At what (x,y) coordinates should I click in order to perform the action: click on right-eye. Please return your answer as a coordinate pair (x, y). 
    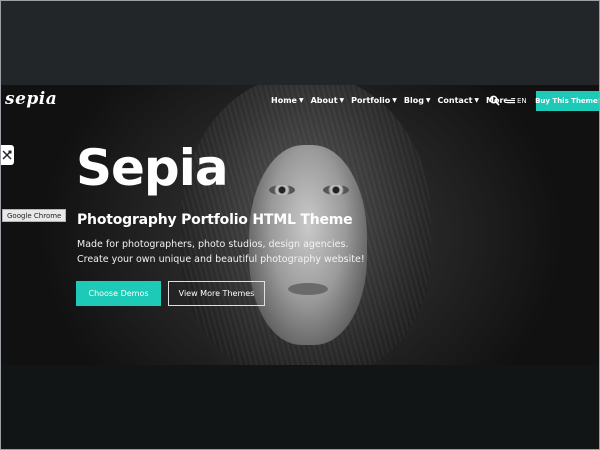
    Looking at the image, I should click on (336, 190).